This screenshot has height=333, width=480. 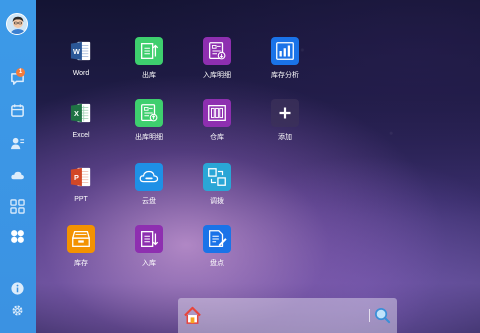 I want to click on app-add: 添加, so click(x=285, y=120).